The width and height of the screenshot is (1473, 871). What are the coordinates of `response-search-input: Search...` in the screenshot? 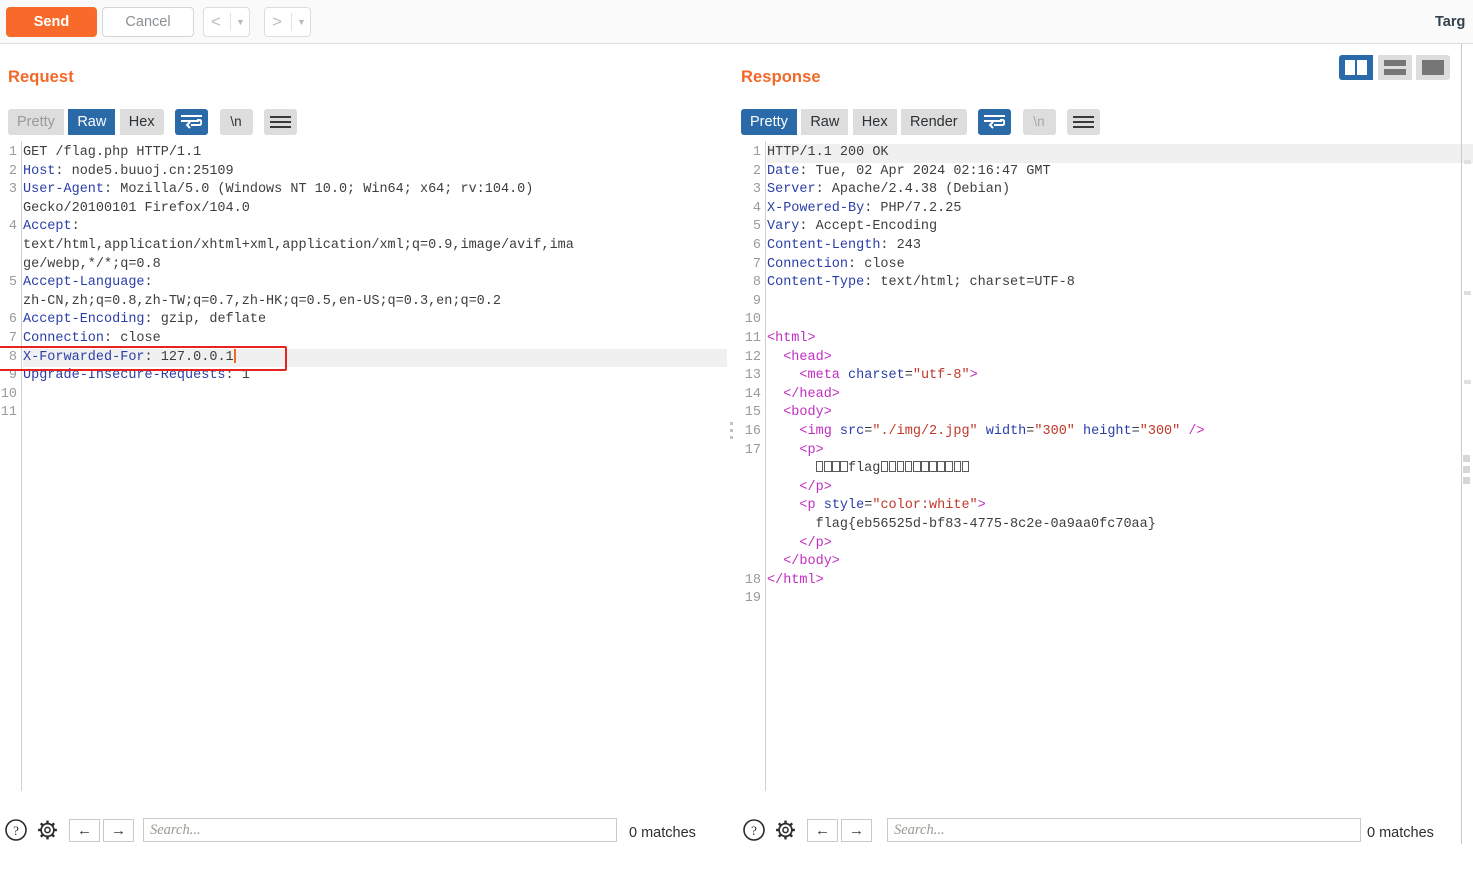 It's located at (1124, 830).